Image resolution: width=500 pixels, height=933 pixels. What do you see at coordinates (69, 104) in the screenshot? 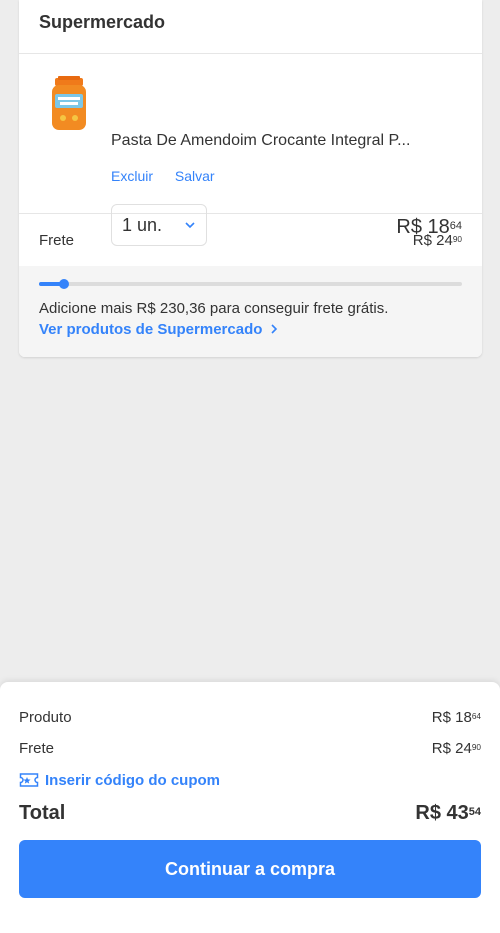
I see `product-image` at bounding box center [69, 104].